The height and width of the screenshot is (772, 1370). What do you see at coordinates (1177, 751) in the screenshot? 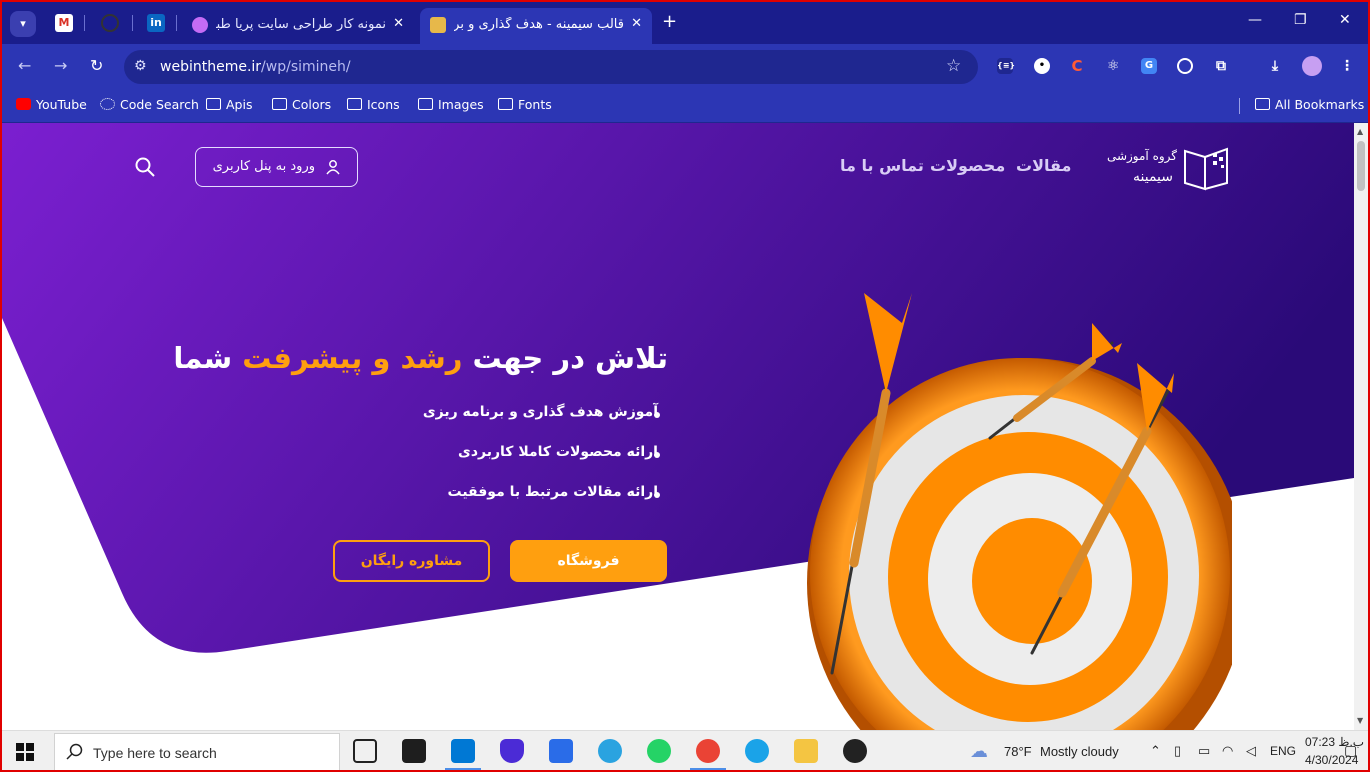
I see `device-icon: ▯` at bounding box center [1177, 751].